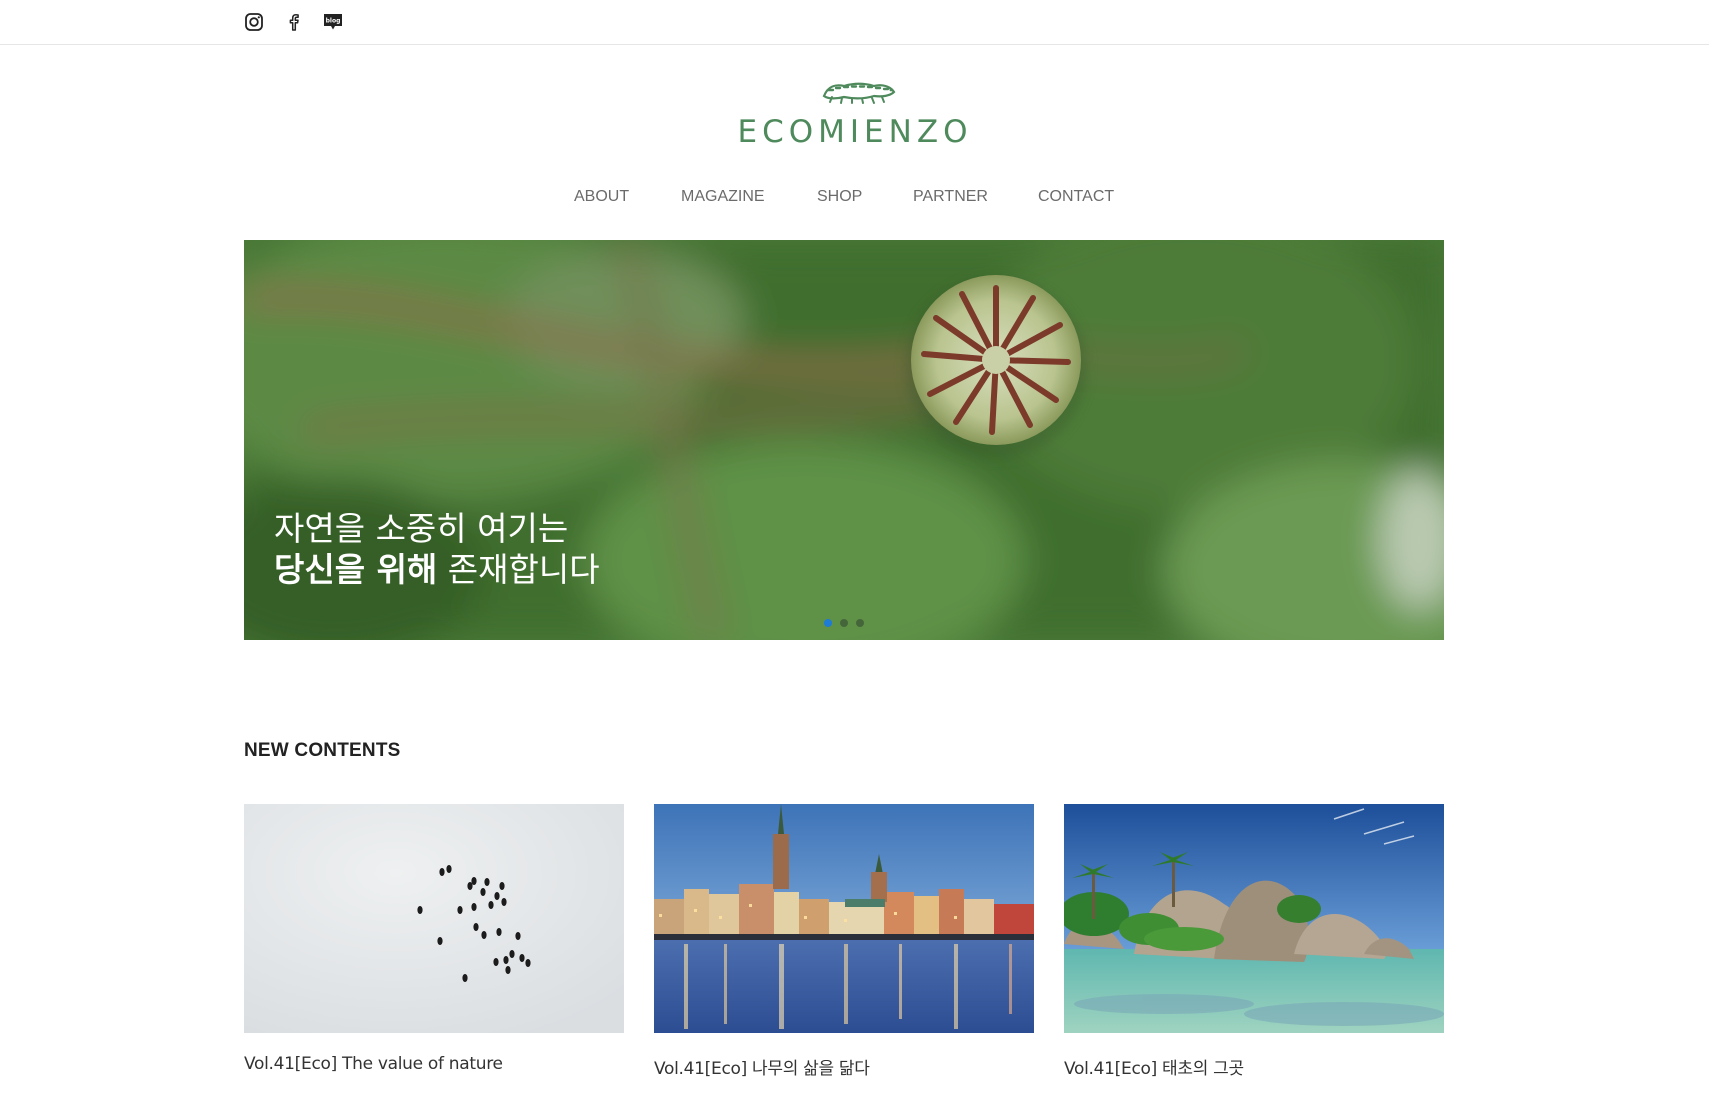  I want to click on nav-about: ABOUT, so click(601, 200).